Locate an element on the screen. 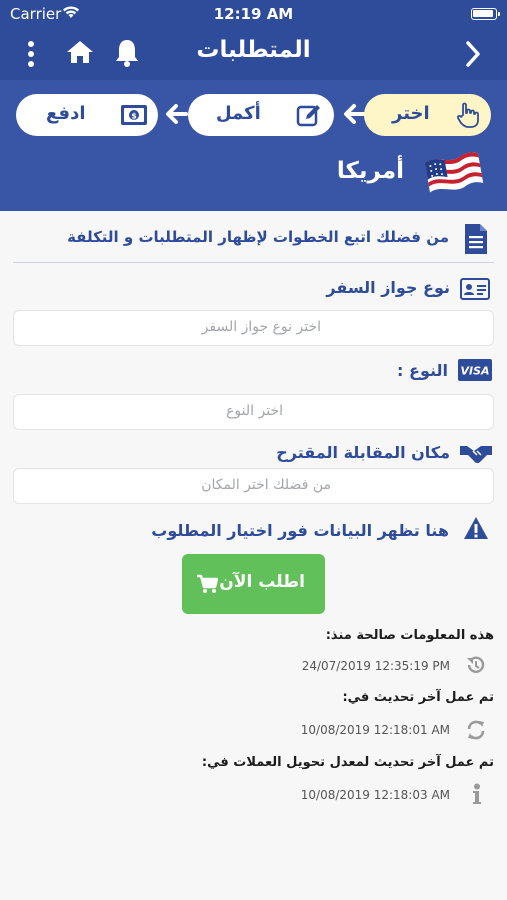  edit-pencil-icon is located at coordinates (309, 117).